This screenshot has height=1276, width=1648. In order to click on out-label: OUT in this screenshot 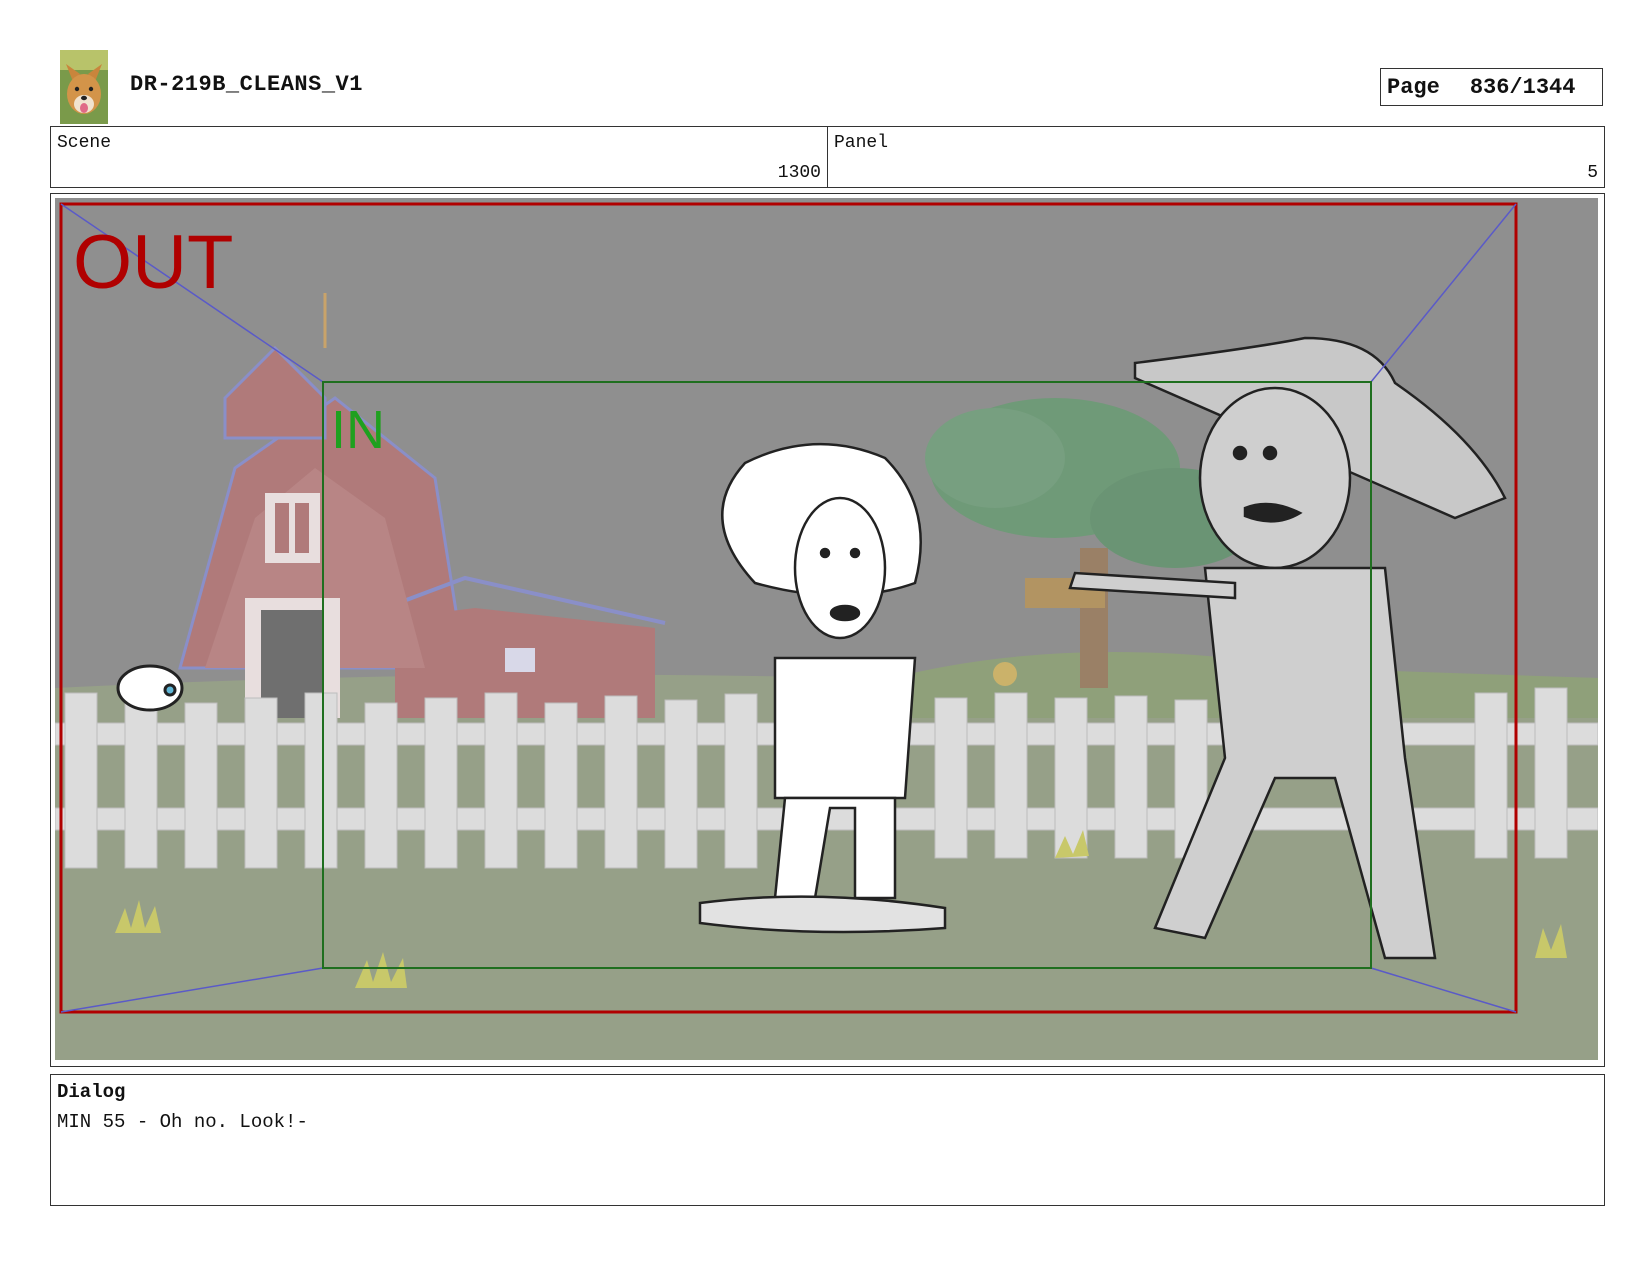, I will do `click(153, 262)`.